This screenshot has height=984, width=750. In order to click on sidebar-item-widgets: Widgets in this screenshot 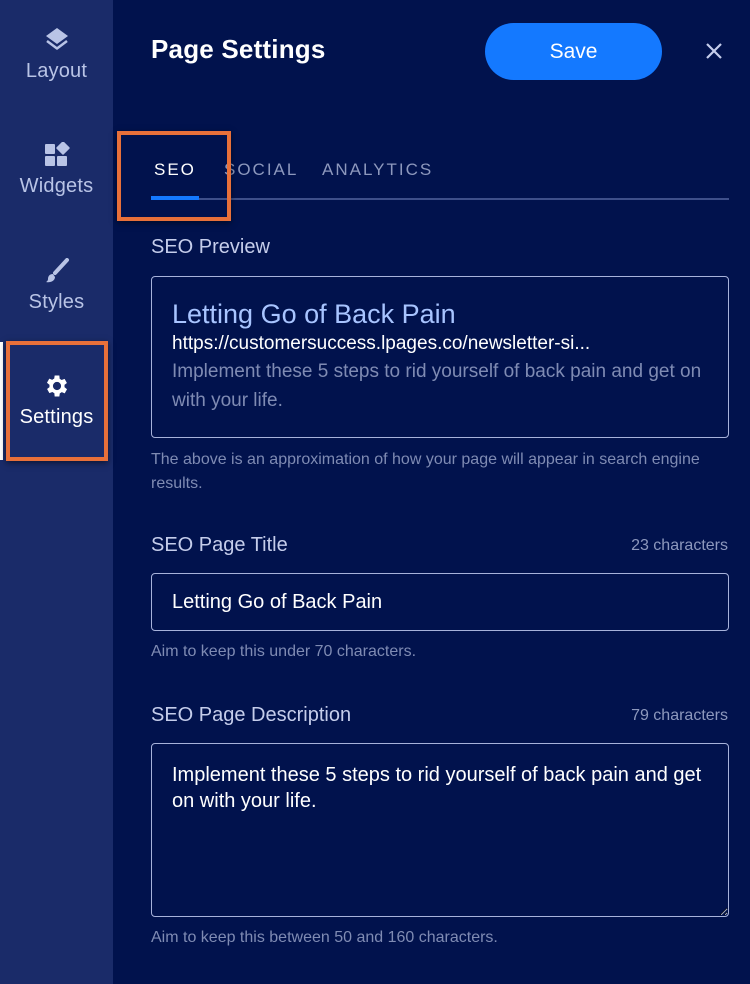, I will do `click(56, 169)`.